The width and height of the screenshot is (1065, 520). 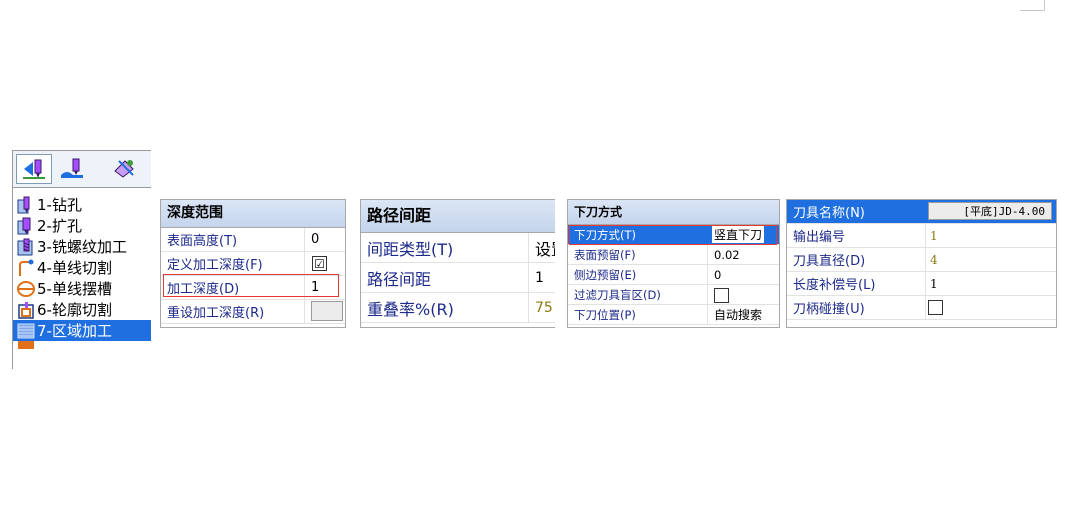 I want to click on tool-diameter-row: 刀具直径(D) 4, so click(x=921, y=260).